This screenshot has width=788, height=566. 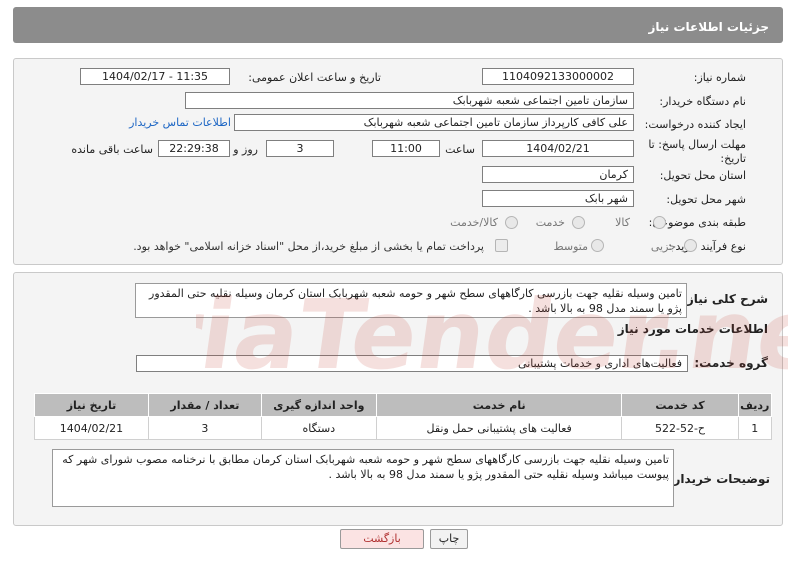 What do you see at coordinates (91, 405) in the screenshot?
I see `col-need-date: تاریخ نیاز` at bounding box center [91, 405].